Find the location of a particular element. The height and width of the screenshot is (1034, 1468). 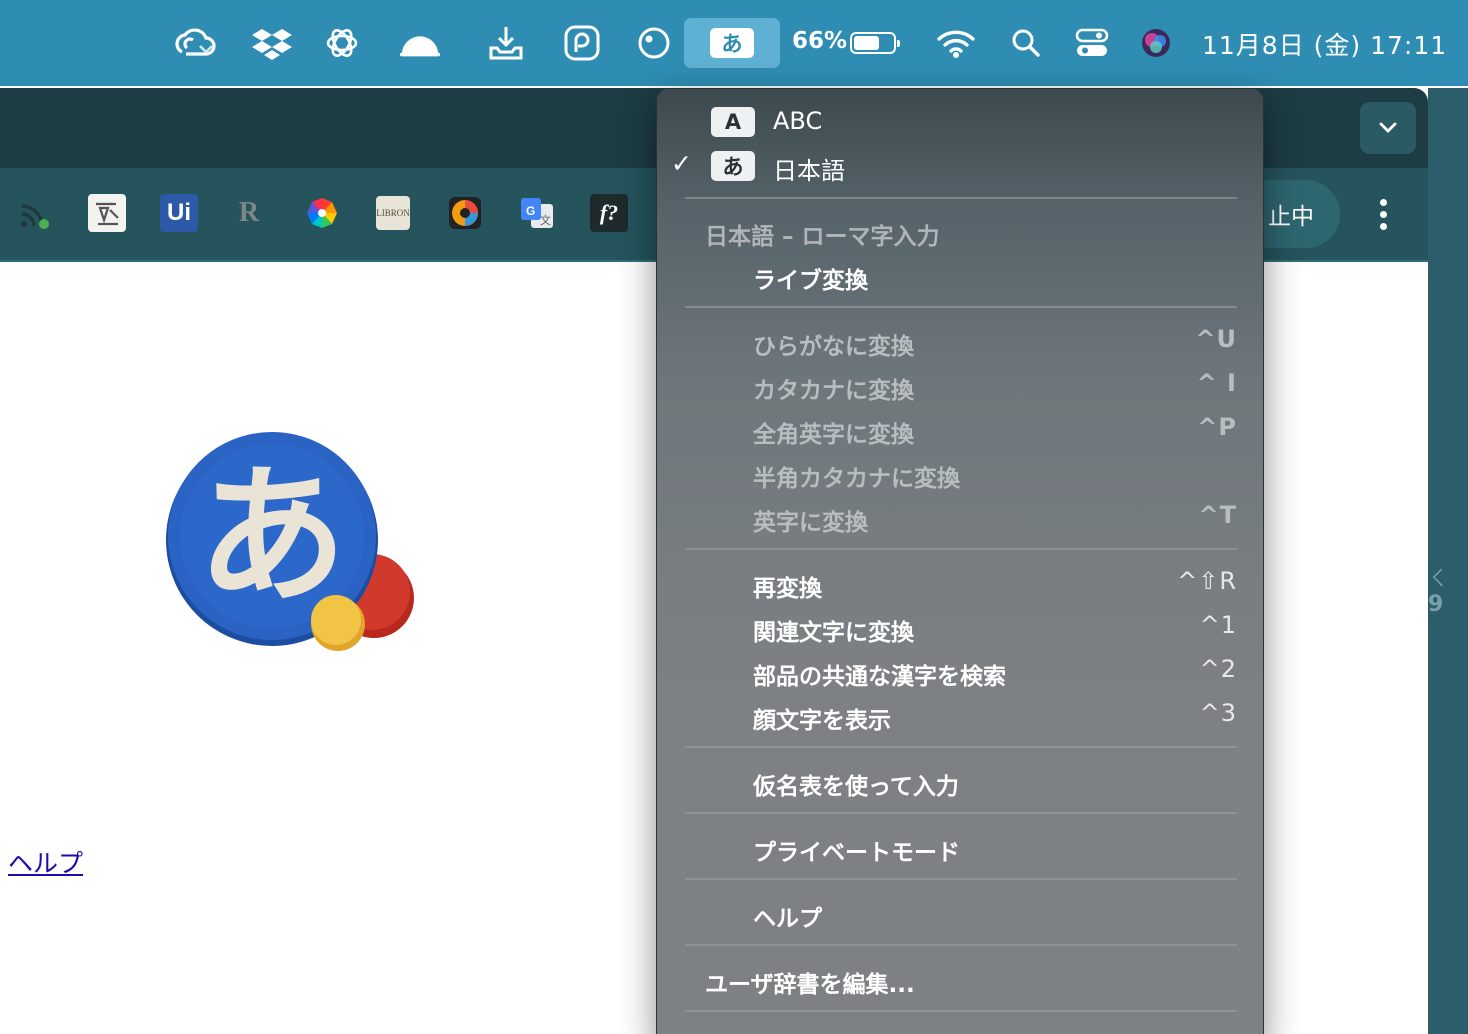

menu-item-convert-hiragana: ひらがなに変換 ^U is located at coordinates (960, 341).